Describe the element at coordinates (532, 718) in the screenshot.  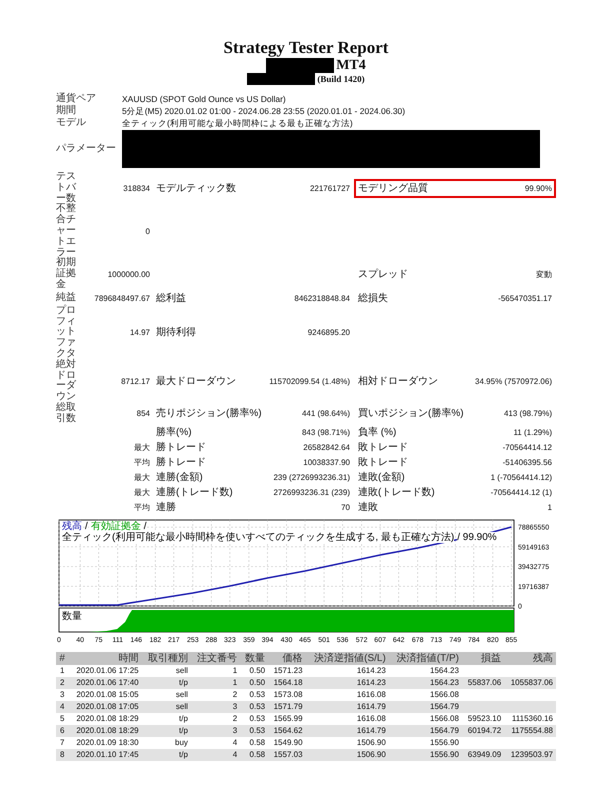
I see `table-cell: 1115360.16` at that location.